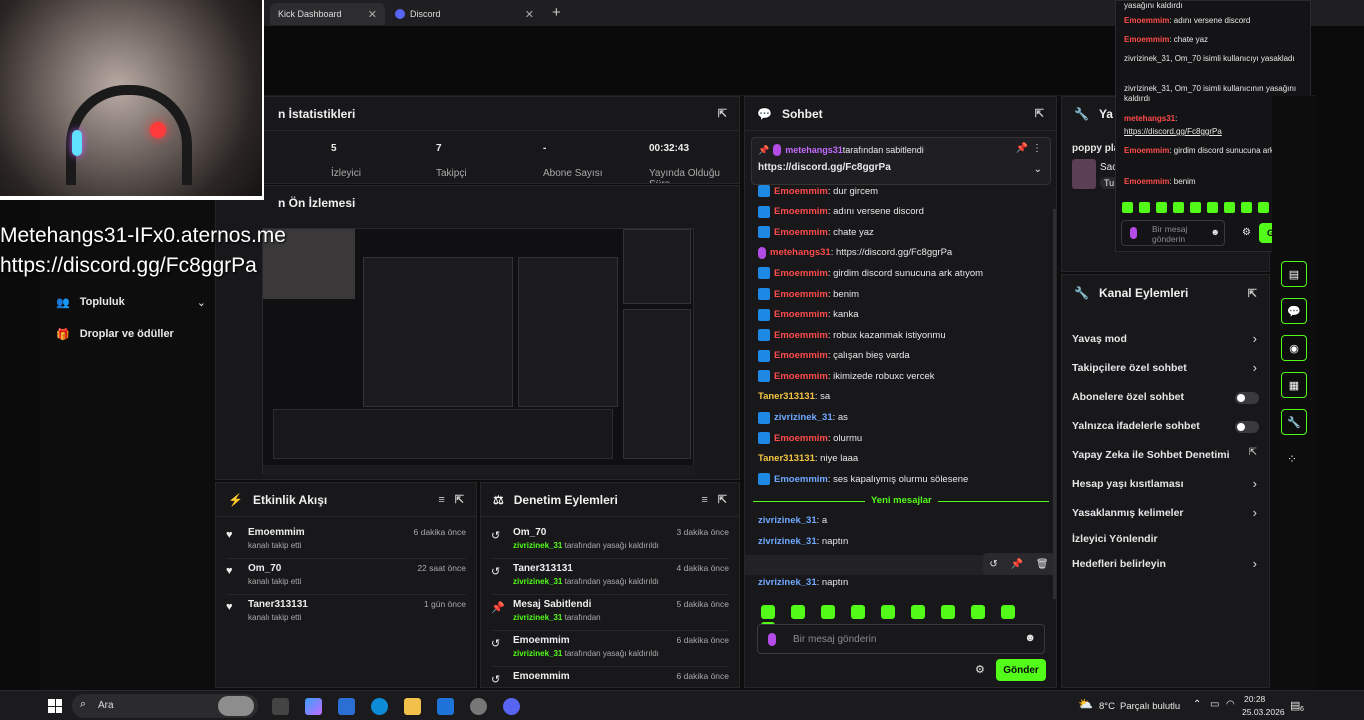 The height and width of the screenshot is (720, 1364). I want to click on taskbar-search: ⌕ Ara, so click(165, 706).